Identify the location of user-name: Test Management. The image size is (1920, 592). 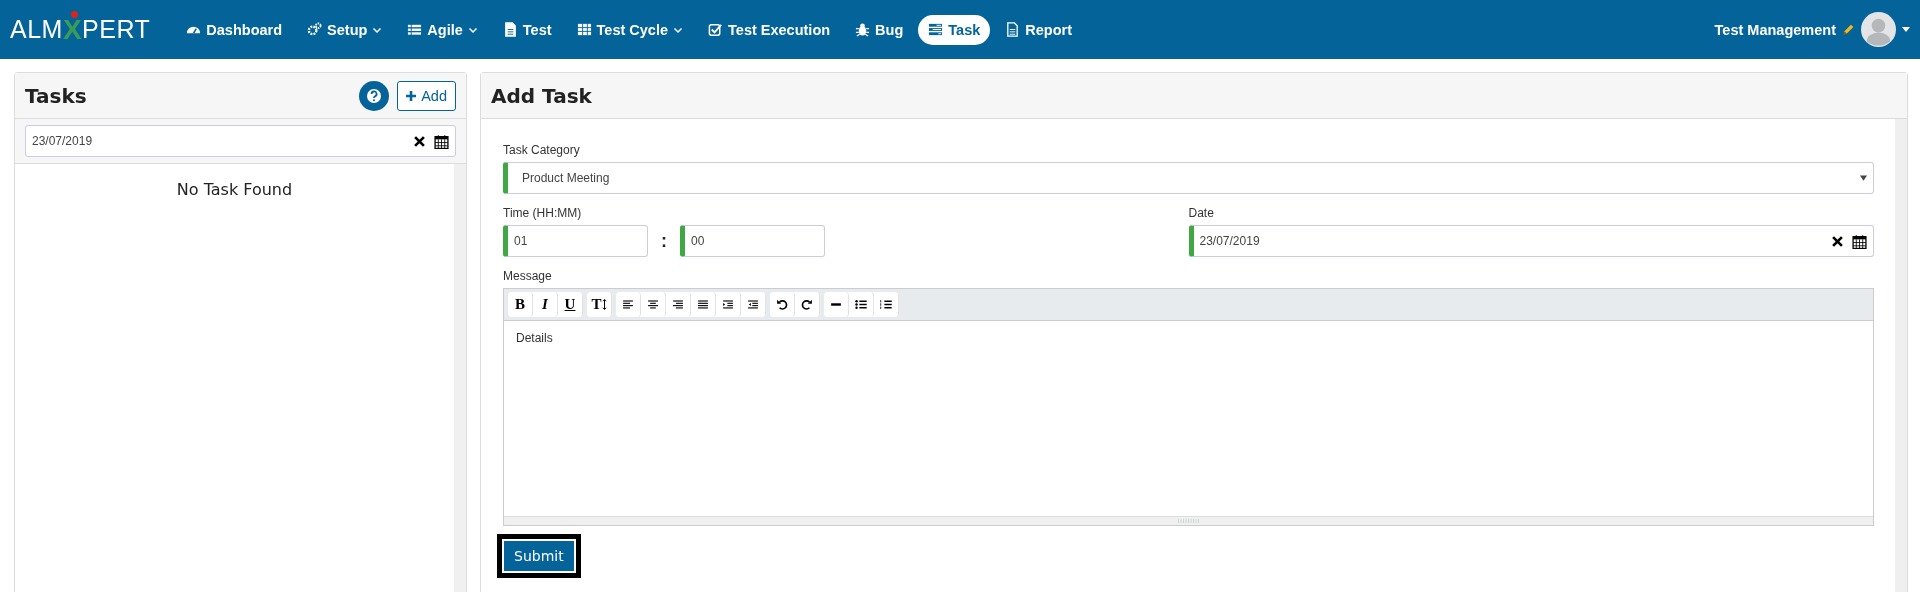
(1775, 29).